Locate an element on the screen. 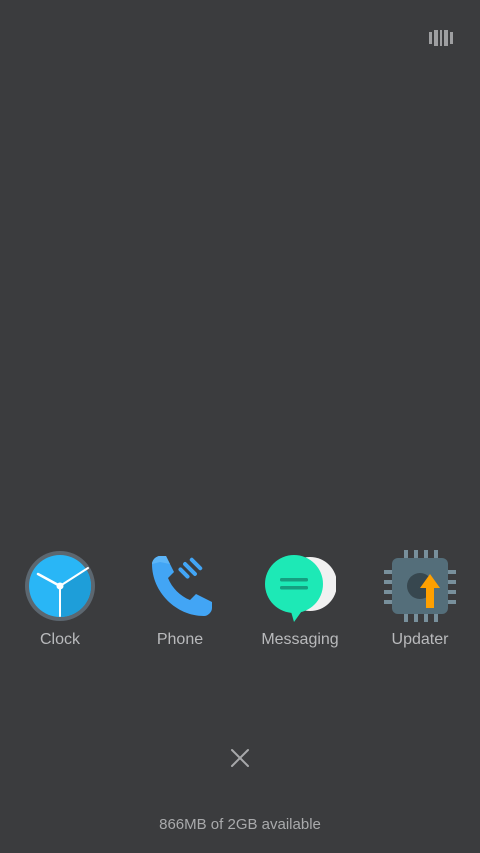 Image resolution: width=480 pixels, height=853 pixels. memory-status-text: 866MB of 2GB available is located at coordinates (240, 824).